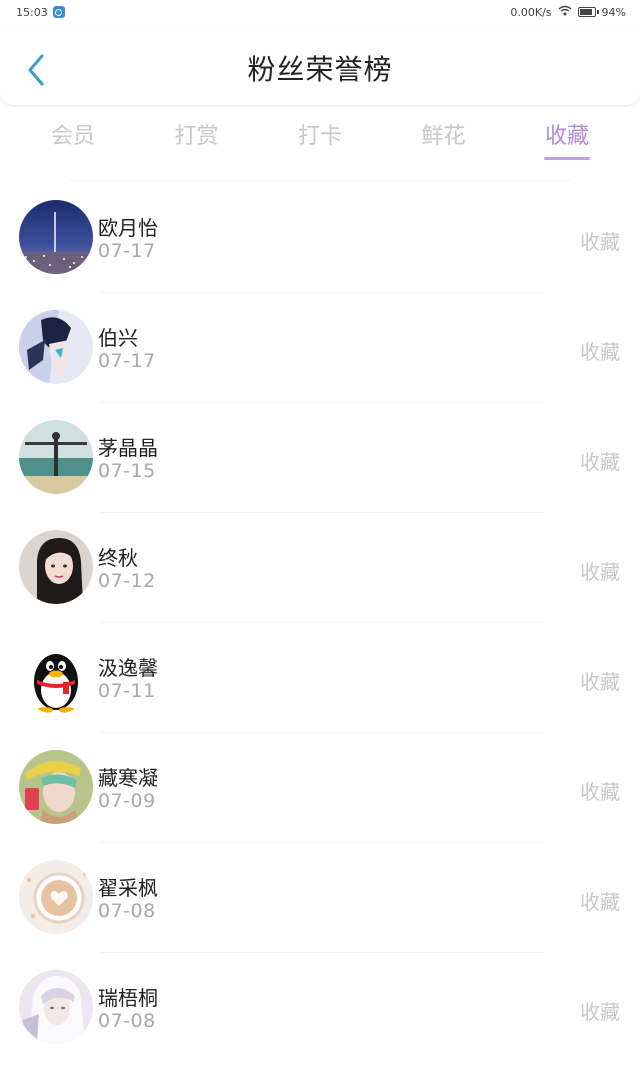 The width and height of the screenshot is (640, 1067). Describe the element at coordinates (531, 12) in the screenshot. I see `network-speed: 0.00K/s` at that location.